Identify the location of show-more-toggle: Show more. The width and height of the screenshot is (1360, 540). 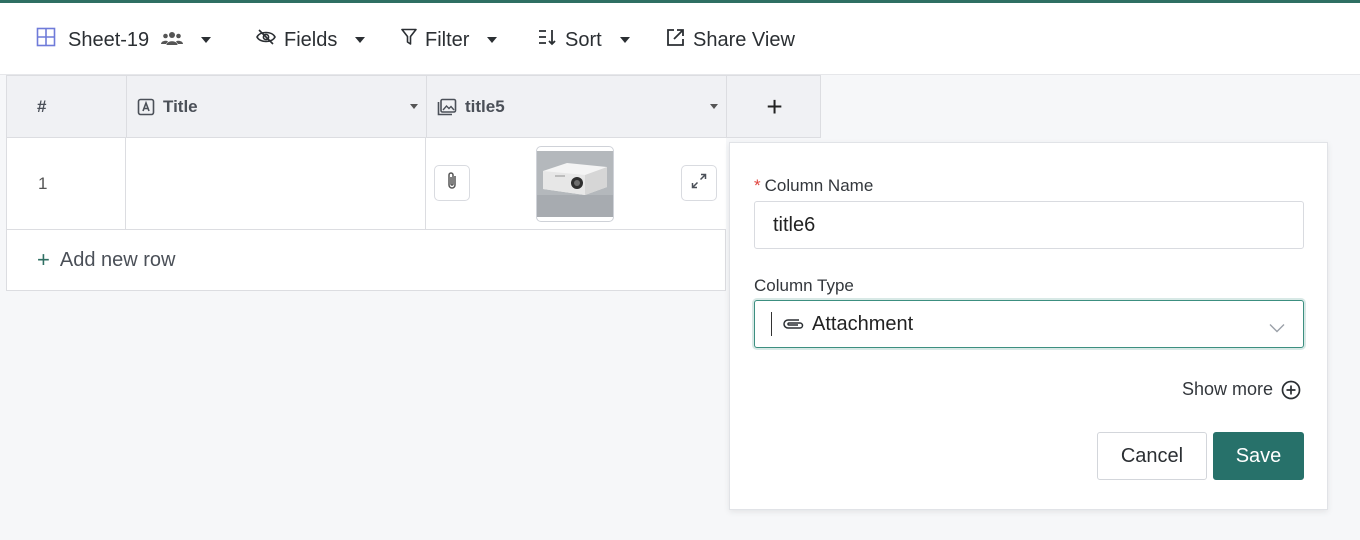
(1241, 389).